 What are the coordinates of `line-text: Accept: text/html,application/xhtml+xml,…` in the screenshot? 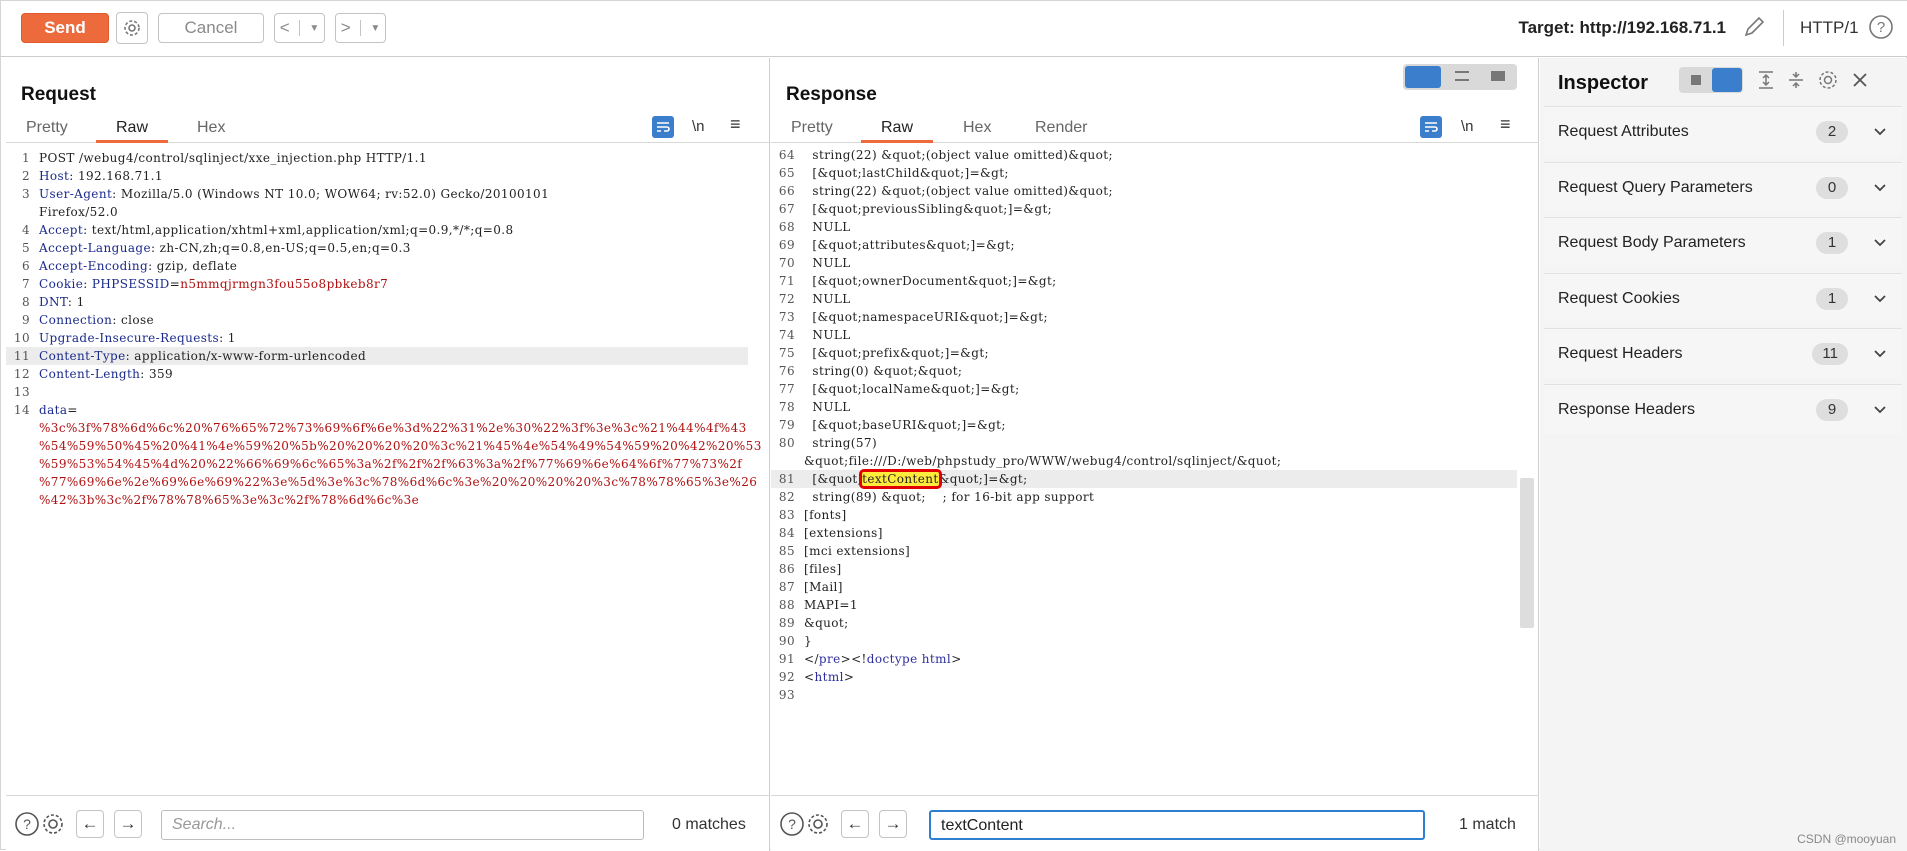 It's located at (276, 230).